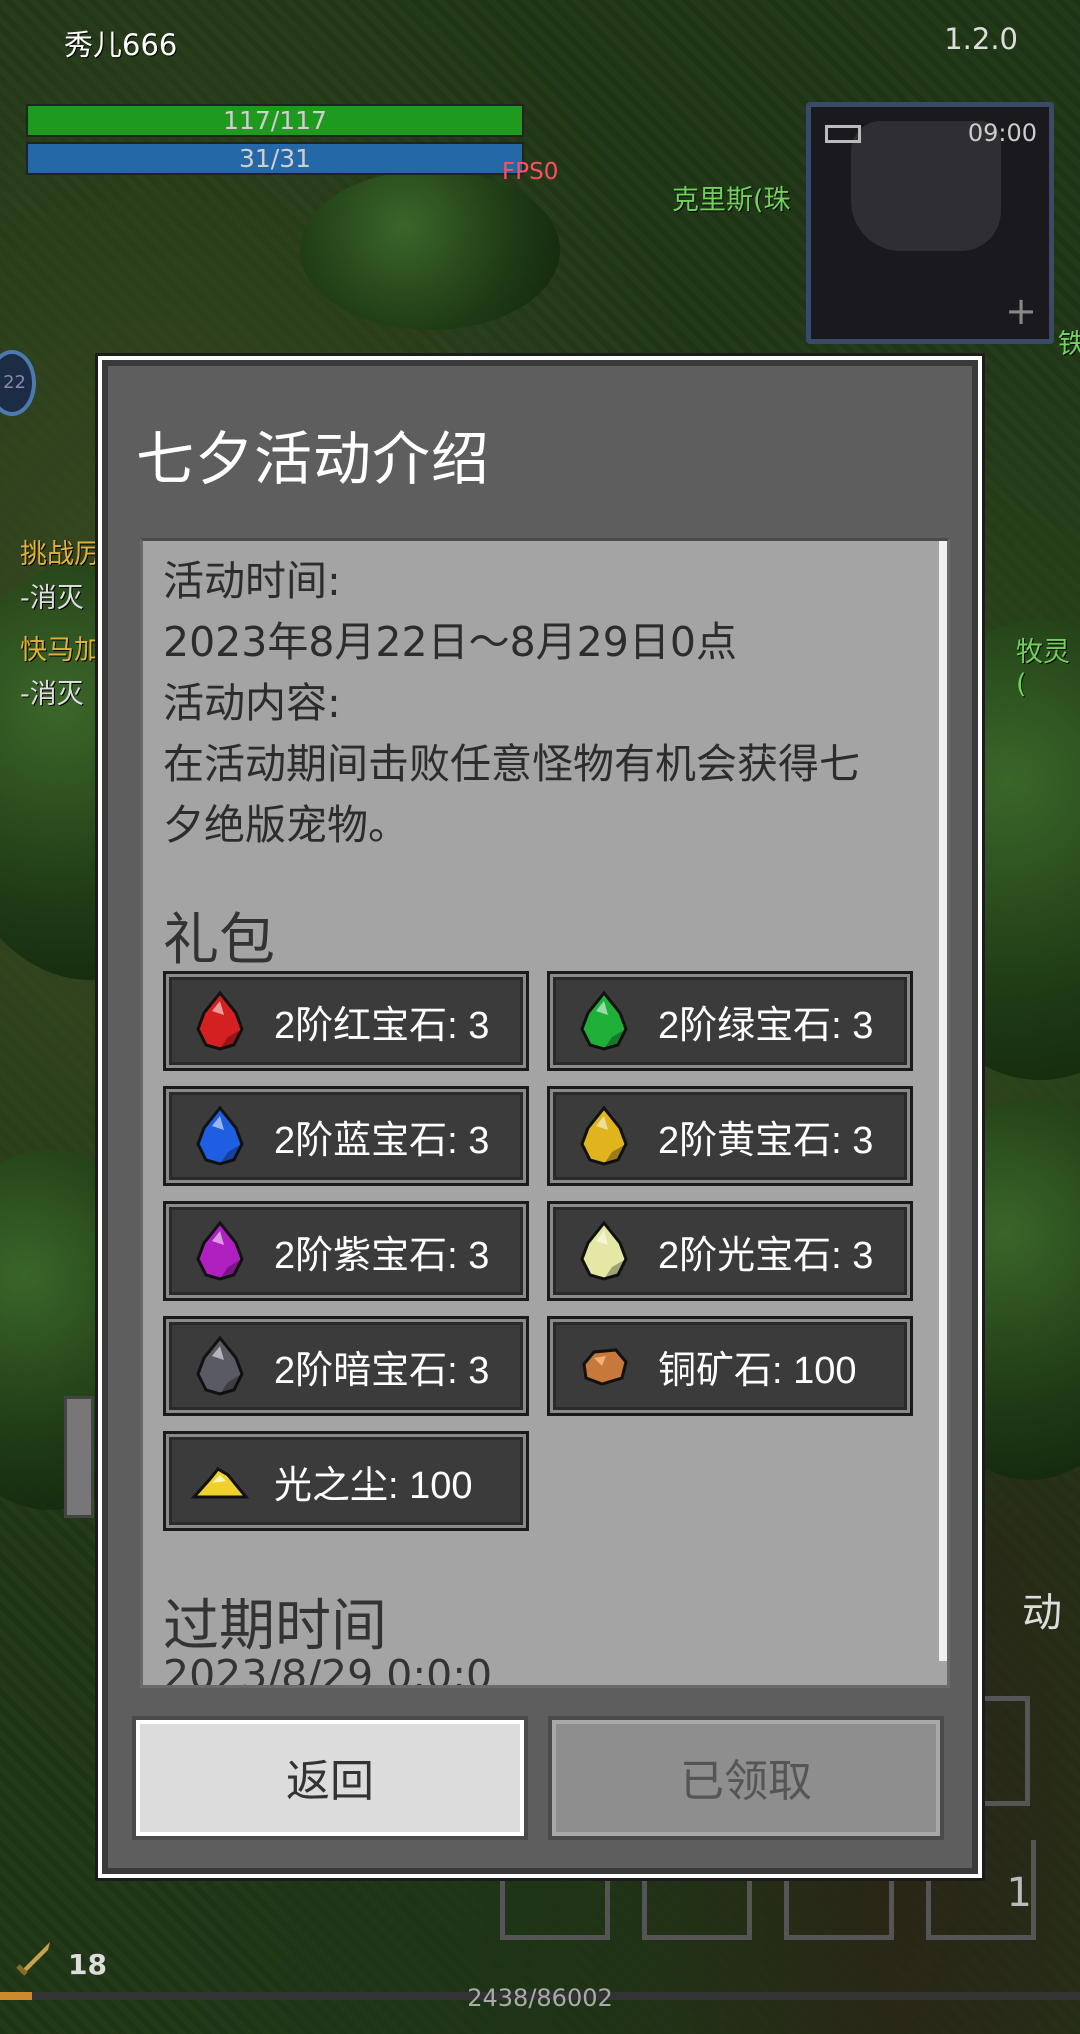 Image resolution: width=1080 pixels, height=2034 pixels. Describe the element at coordinates (275, 120) in the screenshot. I see `hp-bar: 117/117` at that location.